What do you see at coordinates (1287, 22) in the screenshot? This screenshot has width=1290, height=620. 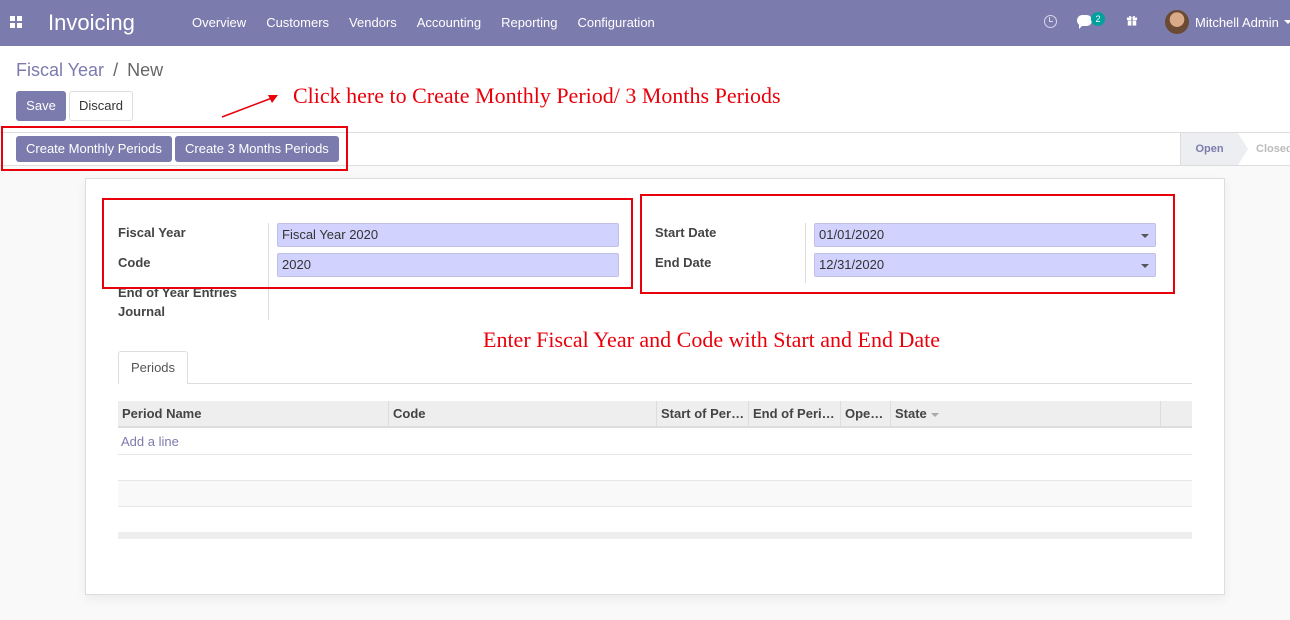 I see `chevron-down-icon` at bounding box center [1287, 22].